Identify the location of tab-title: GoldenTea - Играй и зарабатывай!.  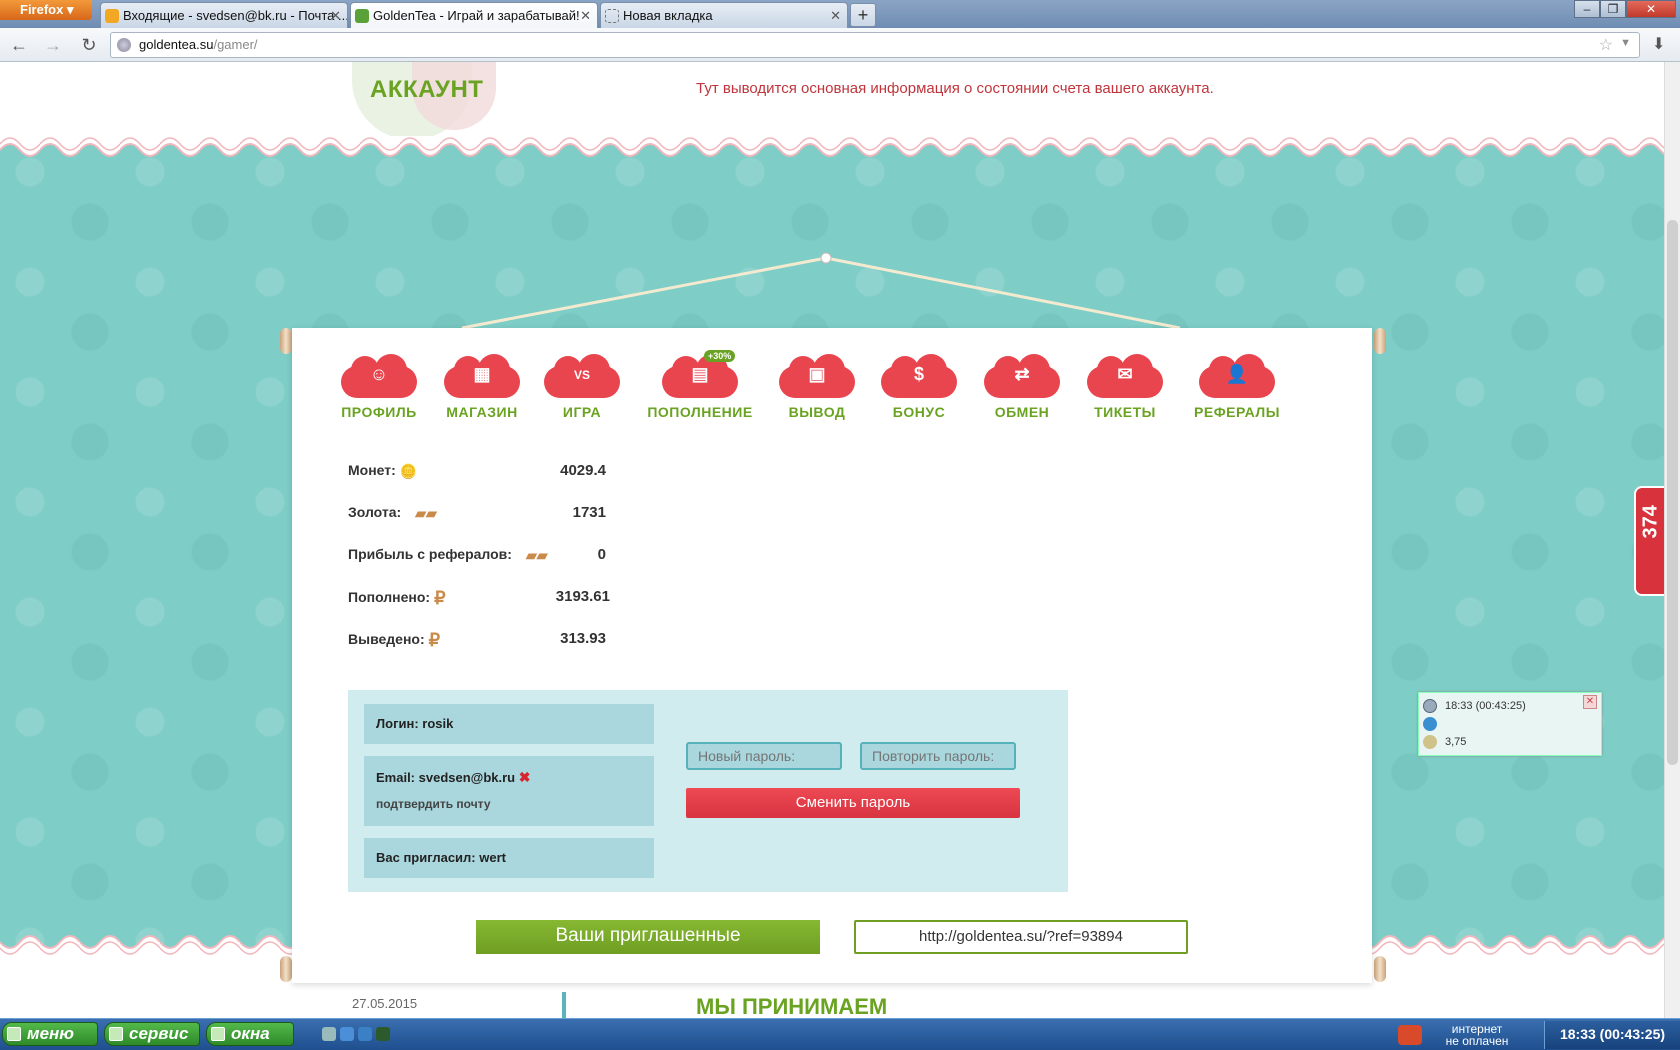
(476, 15).